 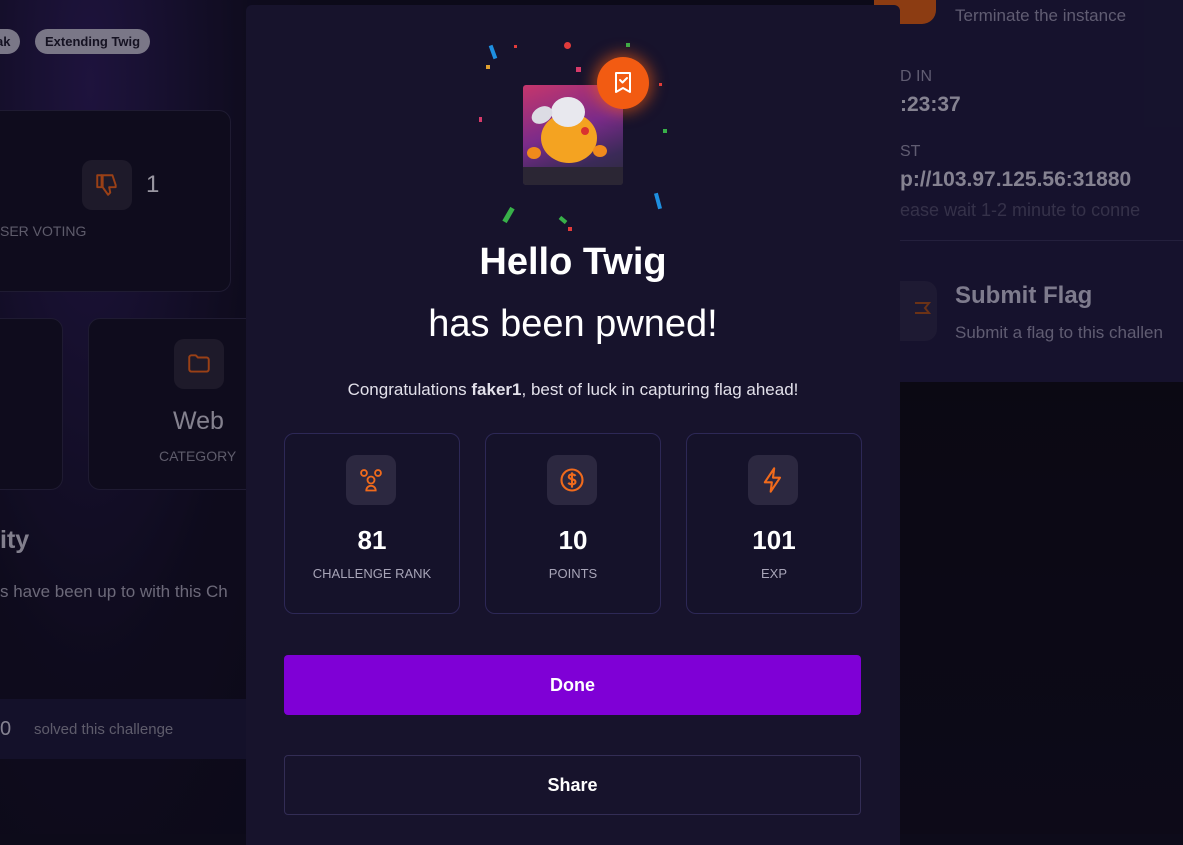 What do you see at coordinates (660, 389) in the screenshot?
I see `congrats-suffix: , best of luck in capturing flag ahead!` at bounding box center [660, 389].